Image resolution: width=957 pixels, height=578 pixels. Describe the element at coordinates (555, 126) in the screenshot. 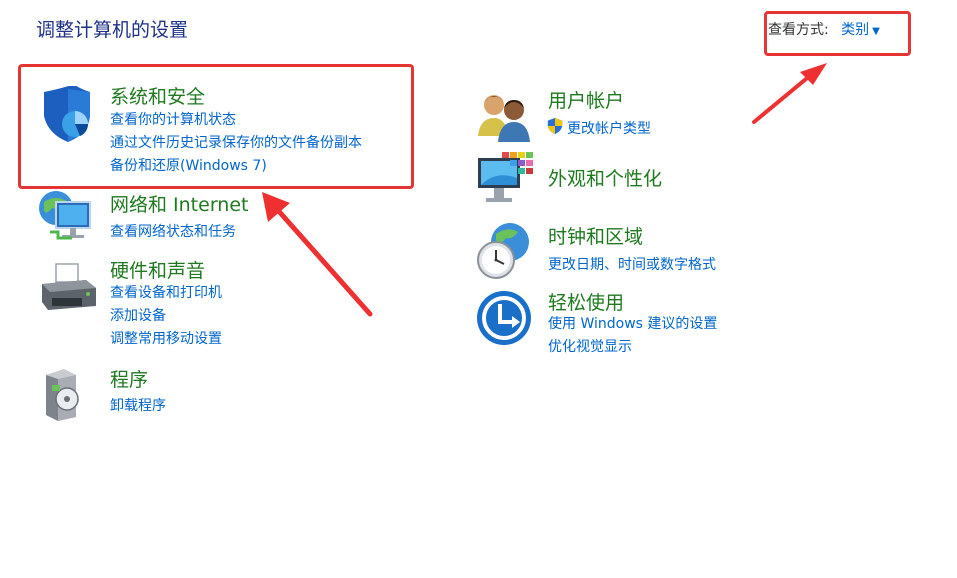

I see `uac-shield-icon` at that location.